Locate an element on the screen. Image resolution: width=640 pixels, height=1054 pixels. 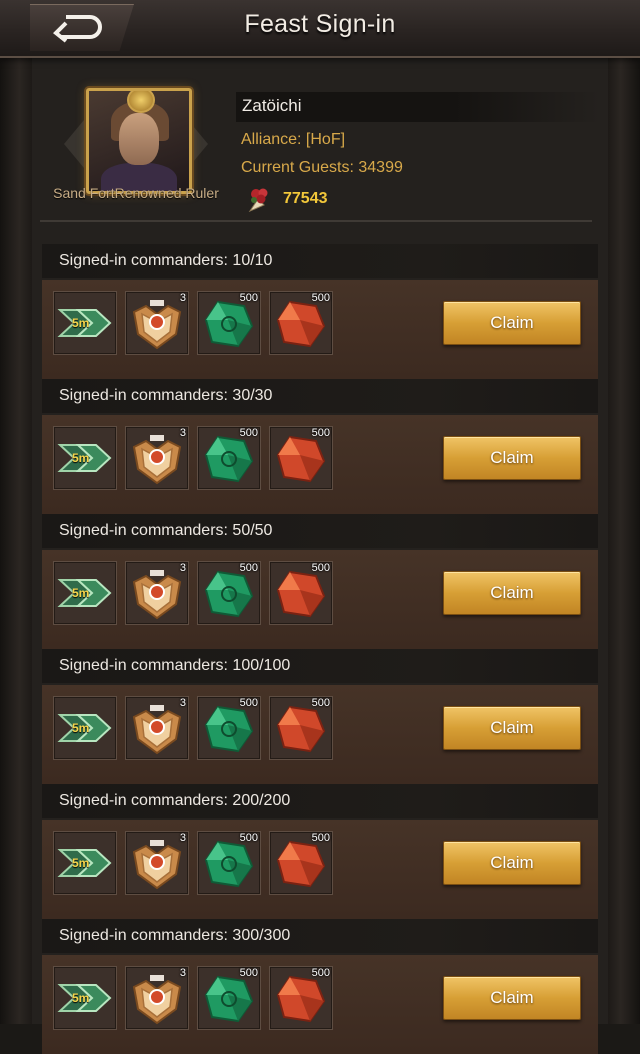
tier-header: Signed-in commanders: 100/100 is located at coordinates (320, 666).